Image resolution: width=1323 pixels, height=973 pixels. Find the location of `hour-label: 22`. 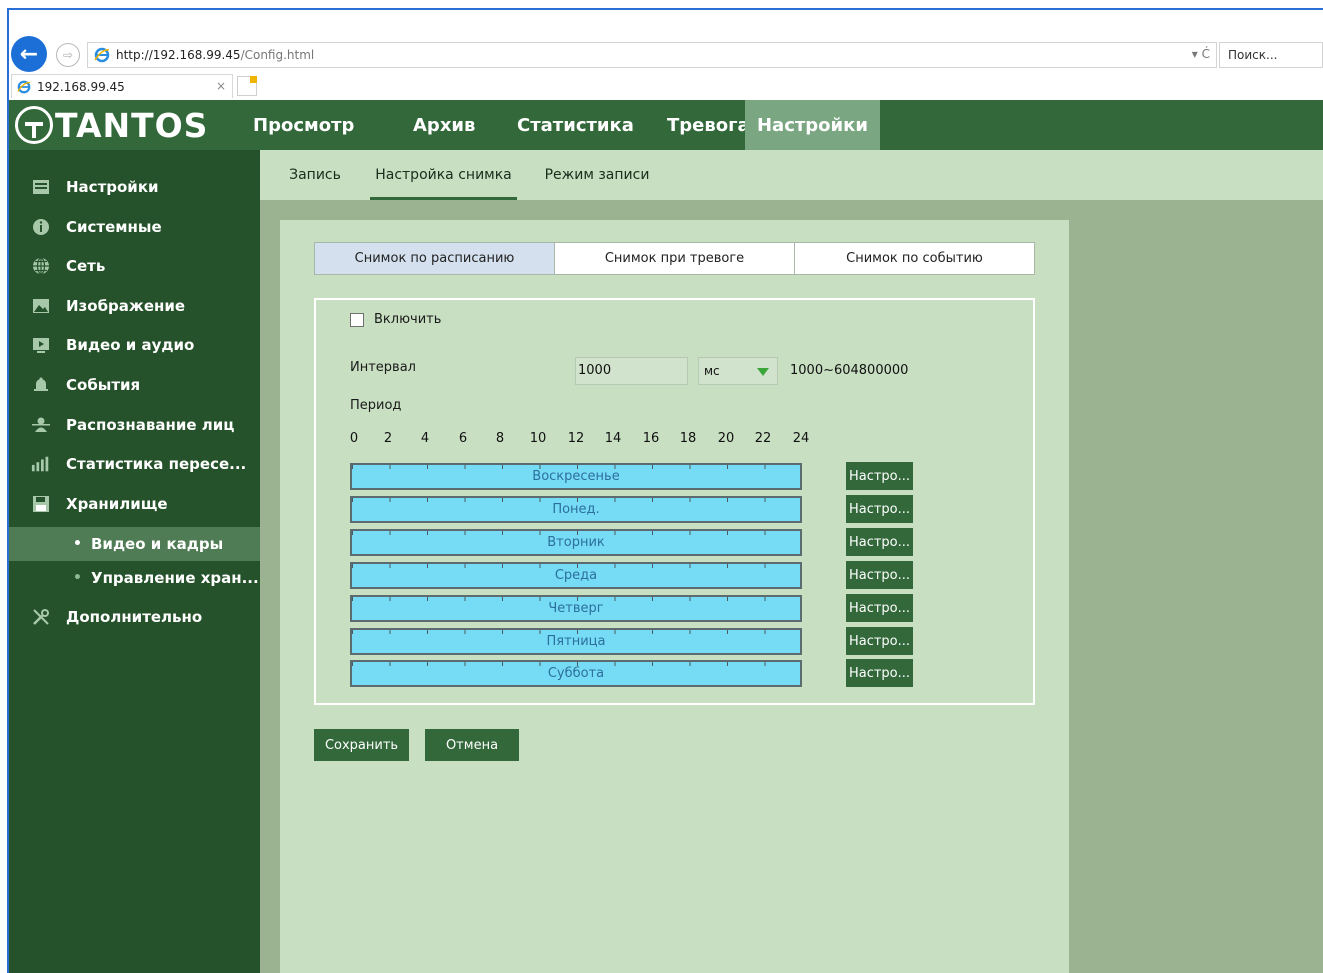

hour-label: 22 is located at coordinates (763, 438).